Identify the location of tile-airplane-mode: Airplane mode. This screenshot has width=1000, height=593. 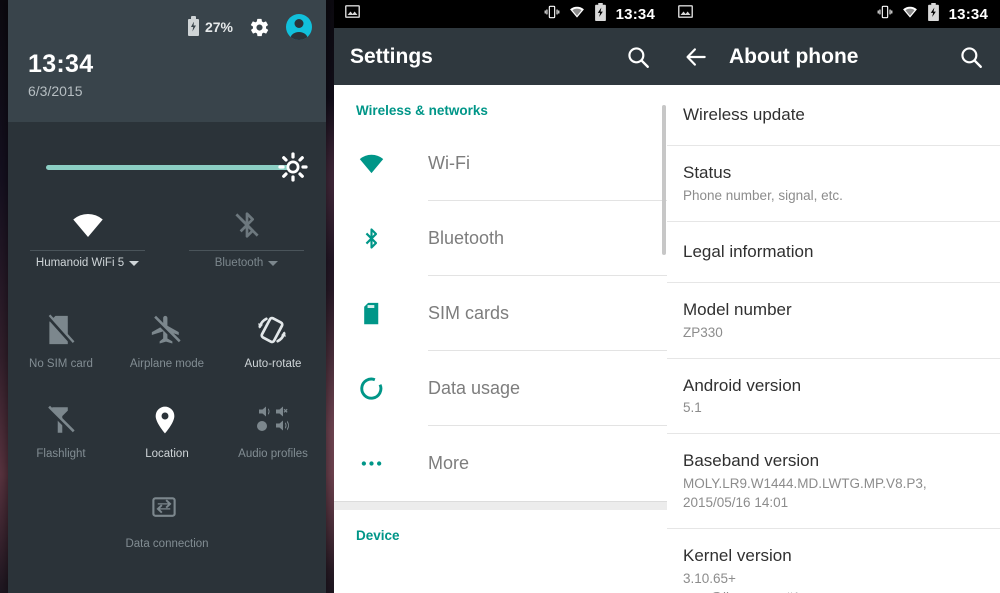
(167, 347).